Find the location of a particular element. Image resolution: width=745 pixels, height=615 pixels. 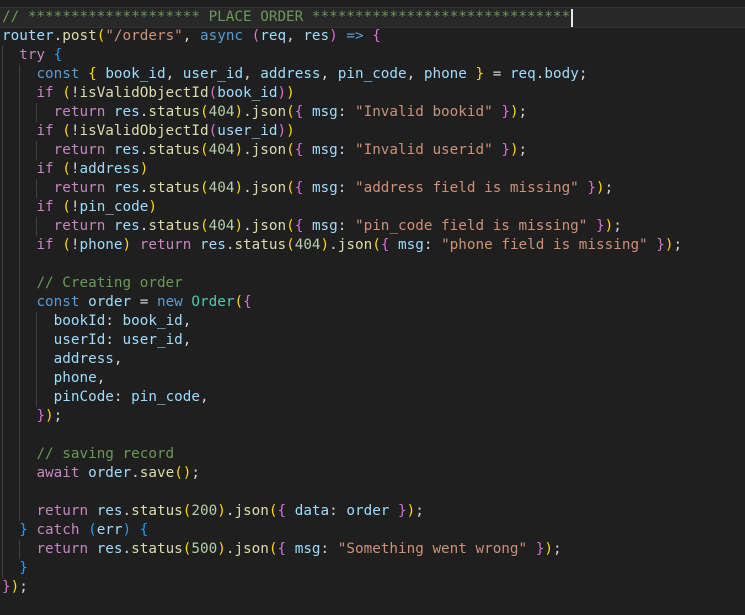

code-line: await order.save(); is located at coordinates (100, 473).